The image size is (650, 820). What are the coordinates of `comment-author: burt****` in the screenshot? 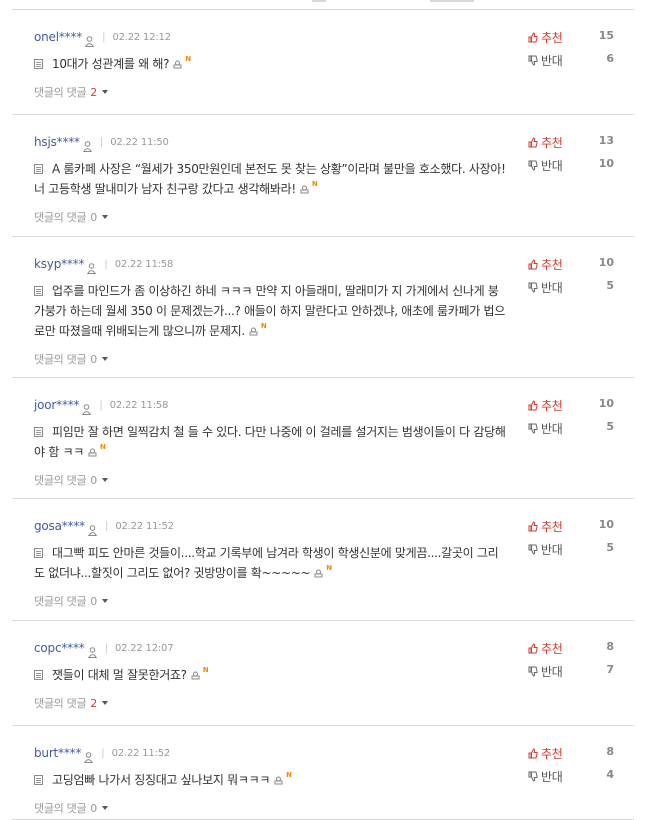 It's located at (57, 753).